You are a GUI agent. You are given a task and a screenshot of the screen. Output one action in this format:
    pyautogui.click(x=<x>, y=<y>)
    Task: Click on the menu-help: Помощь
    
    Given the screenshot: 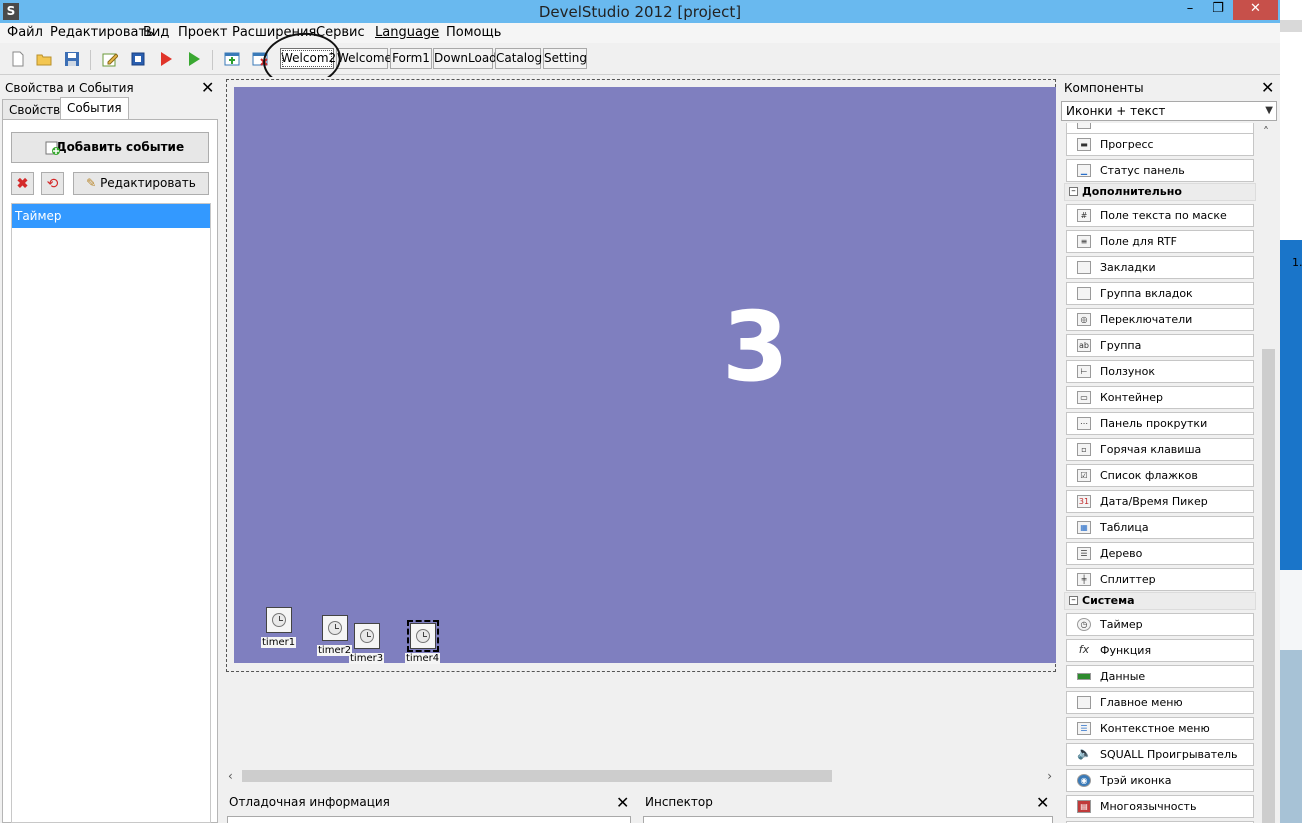 What is the action you would take?
    pyautogui.click(x=473, y=32)
    